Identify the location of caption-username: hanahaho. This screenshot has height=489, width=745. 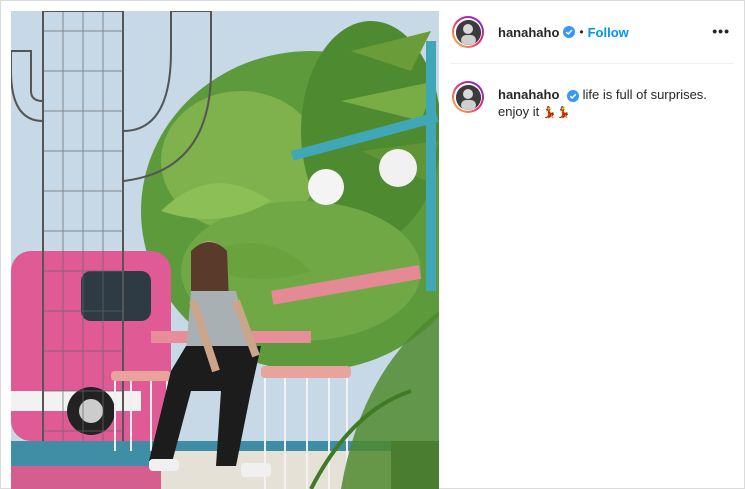
(528, 94).